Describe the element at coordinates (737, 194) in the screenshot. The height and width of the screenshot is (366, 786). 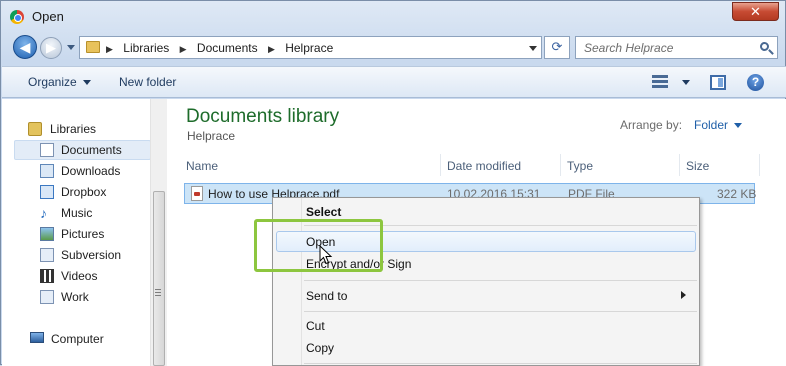
I see `file-size: 322 KB` at that location.